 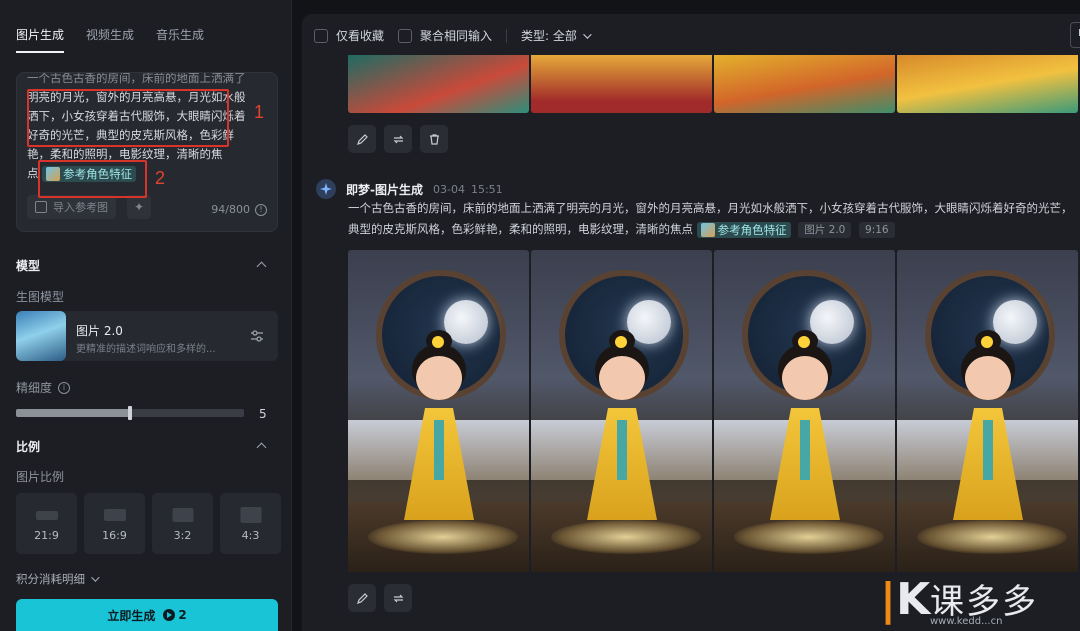 I want to click on import-reference-button: 导入参考图, so click(x=71, y=207).